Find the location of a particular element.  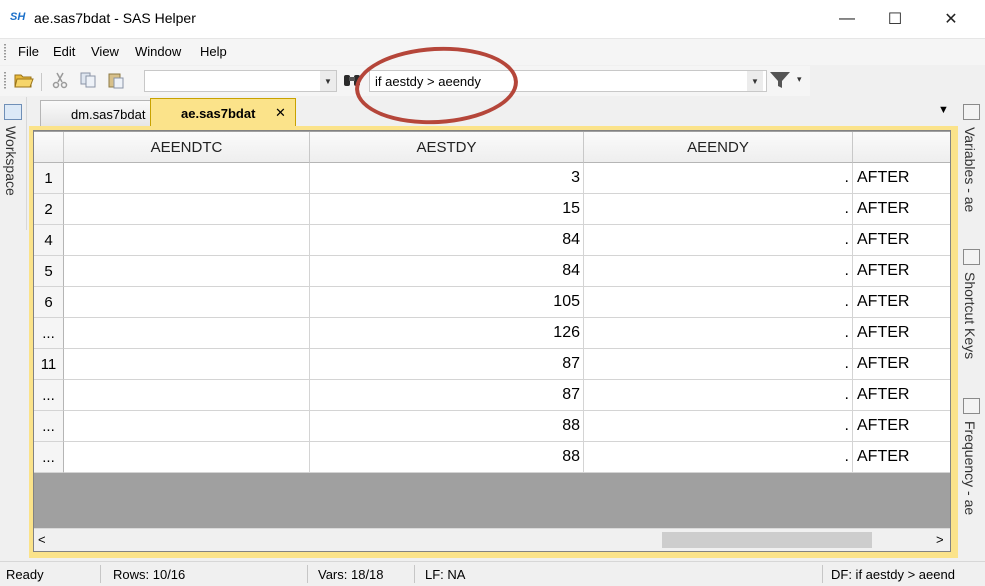

scroll-right-arrow-icon: > is located at coordinates (940, 539).